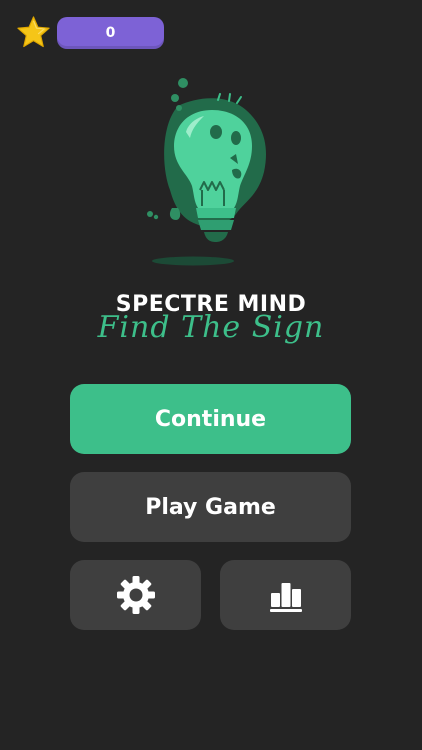 The width and height of the screenshot is (422, 750). I want to click on continue-button: Continue, so click(210, 419).